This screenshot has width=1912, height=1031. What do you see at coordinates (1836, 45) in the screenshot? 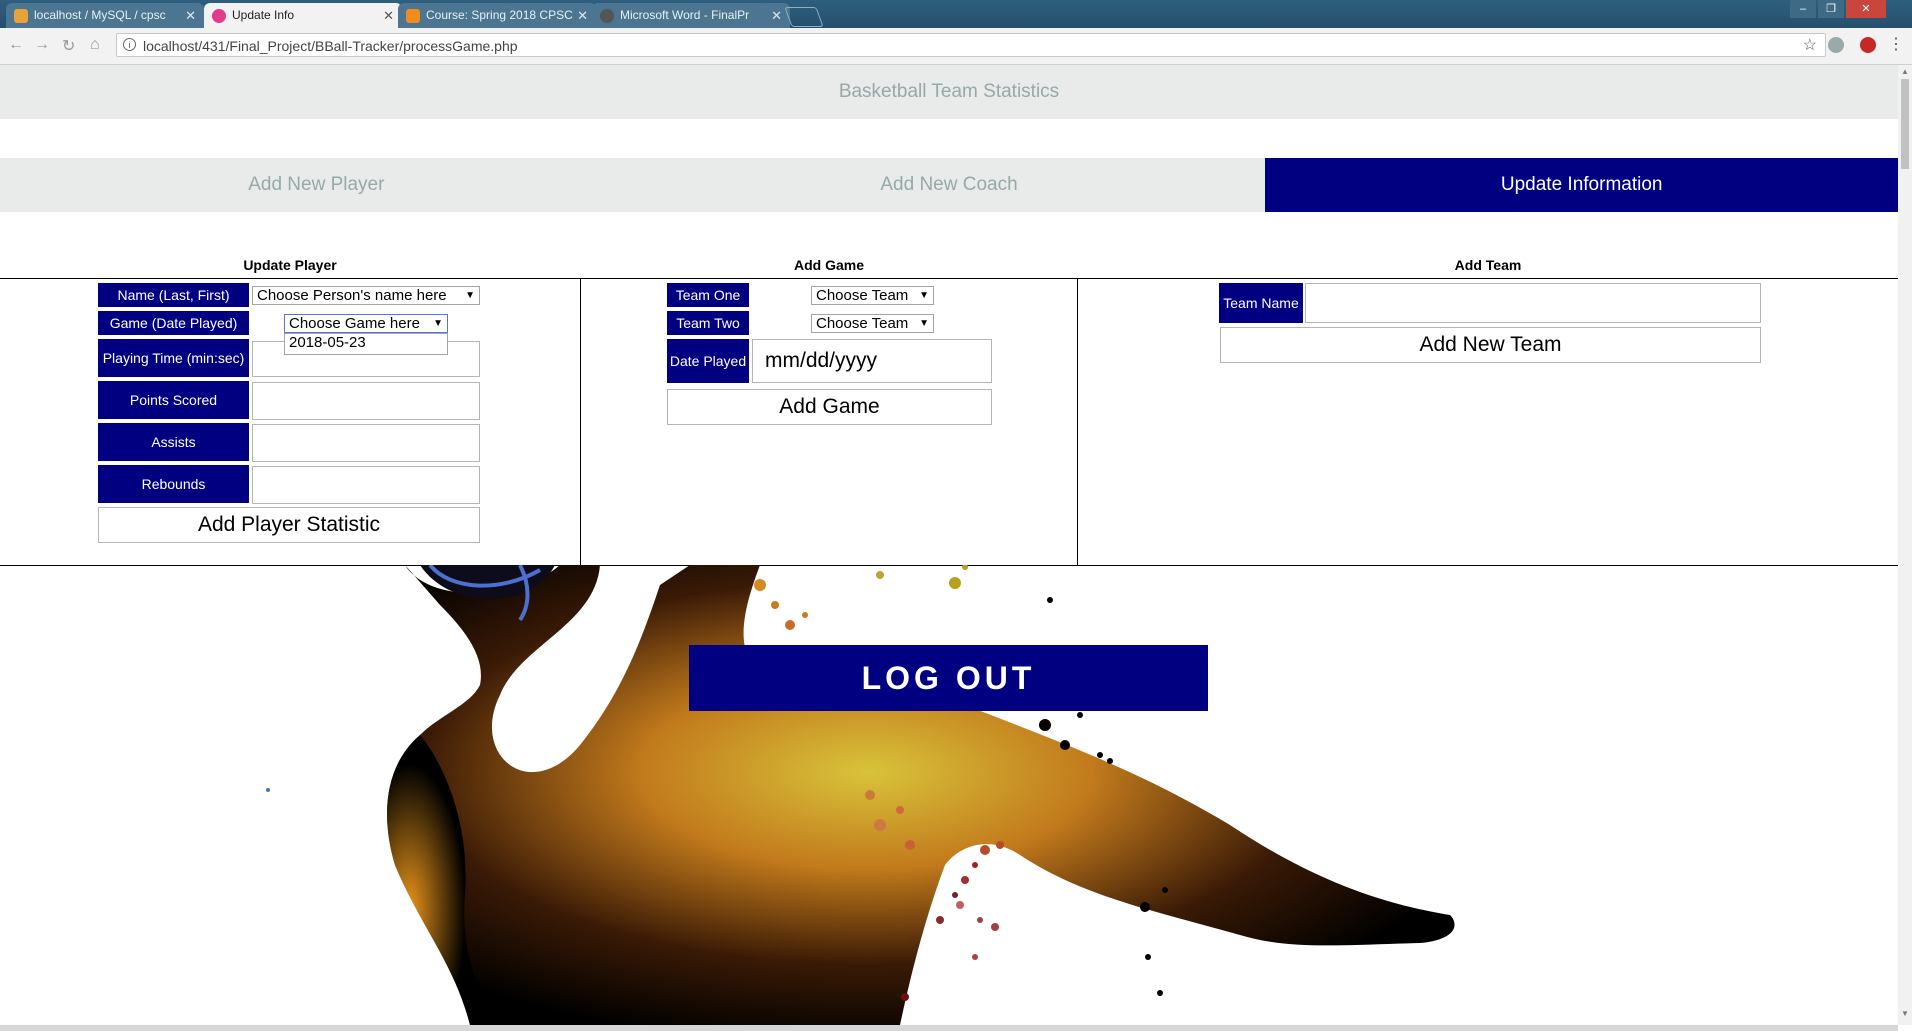
I see `extension-m-icon` at bounding box center [1836, 45].